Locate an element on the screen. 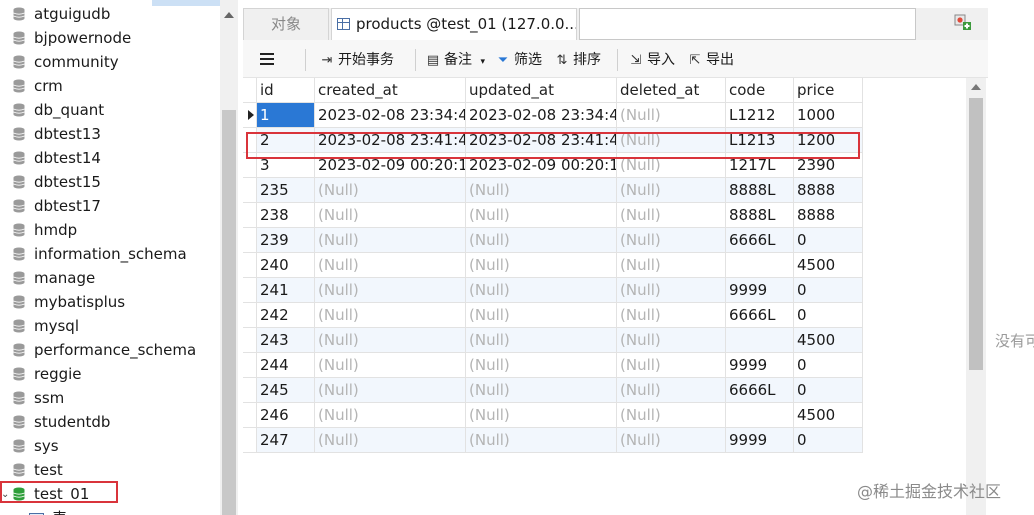 Image resolution: width=1034 pixels, height=515 pixels. table-row: 240 (Null) (Null) (Null) 4500 is located at coordinates (553, 265).